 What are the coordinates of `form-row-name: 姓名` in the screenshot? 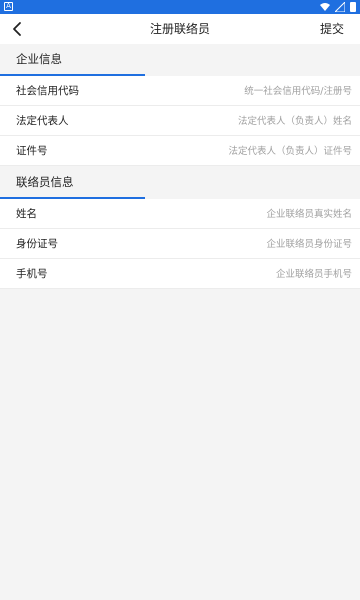 It's located at (180, 214).